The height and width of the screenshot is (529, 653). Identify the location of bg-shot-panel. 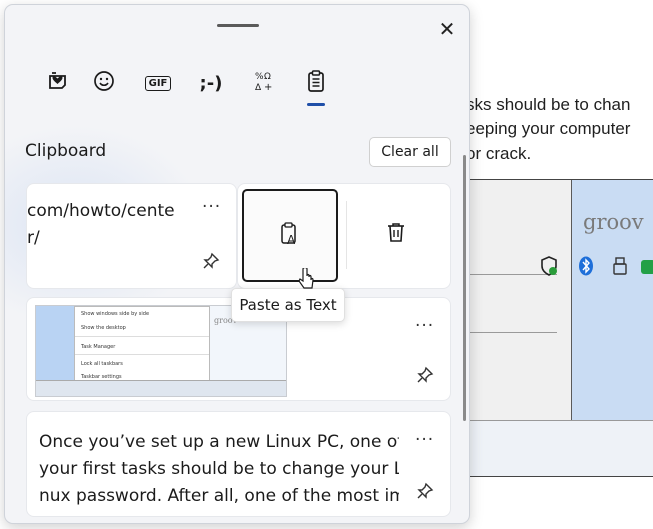
(519, 320).